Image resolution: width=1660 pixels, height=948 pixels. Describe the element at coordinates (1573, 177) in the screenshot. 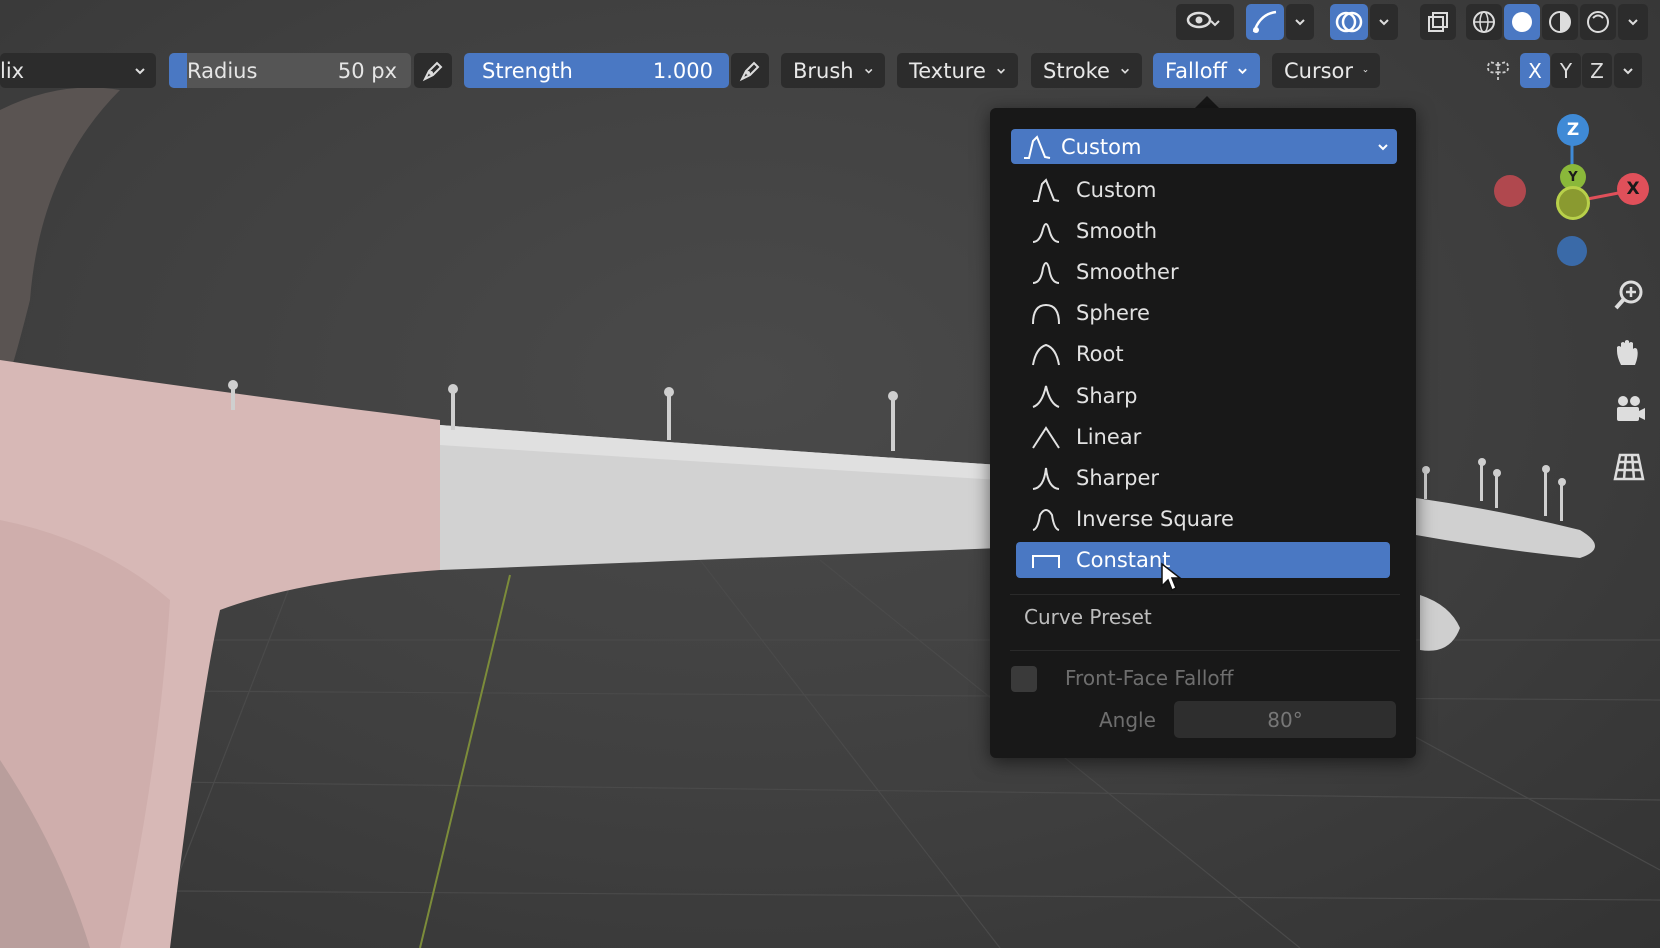

I see `gizmo-y-label: Y` at that location.